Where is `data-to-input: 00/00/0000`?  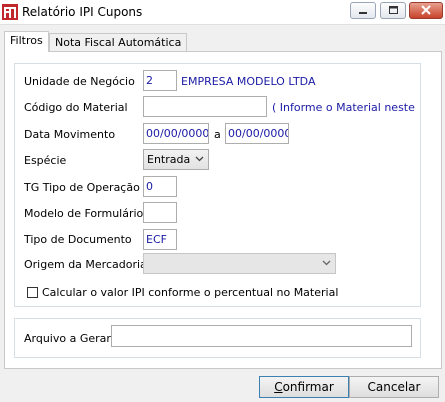 data-to-input: 00/00/0000 is located at coordinates (257, 133).